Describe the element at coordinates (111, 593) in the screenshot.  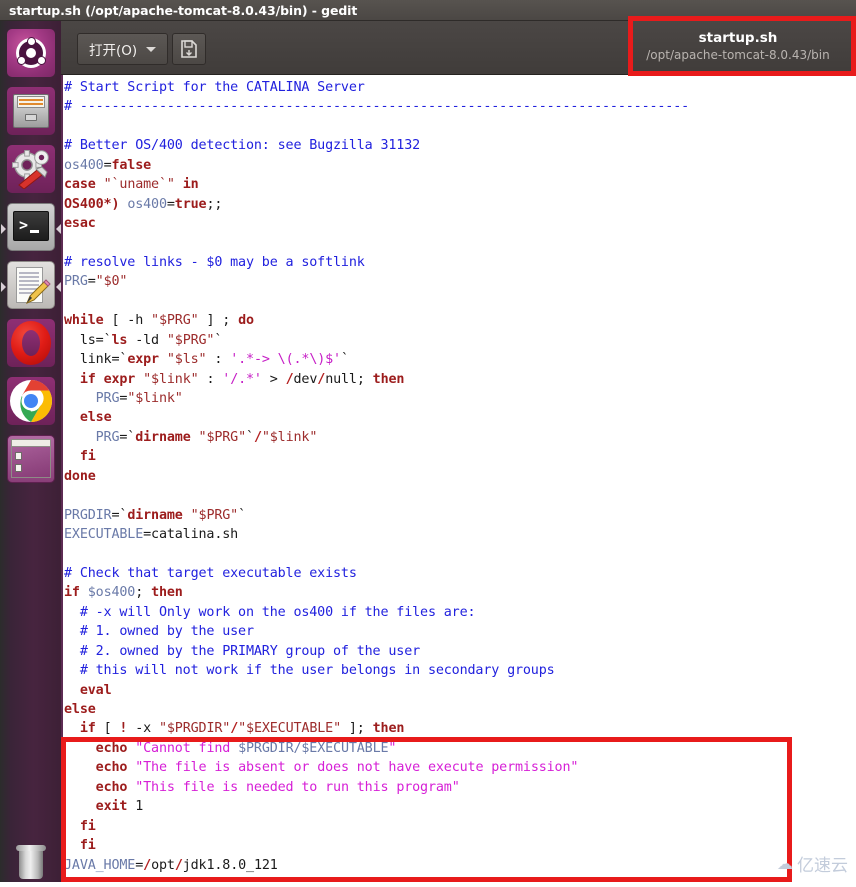
I see `code-token: $os400` at that location.